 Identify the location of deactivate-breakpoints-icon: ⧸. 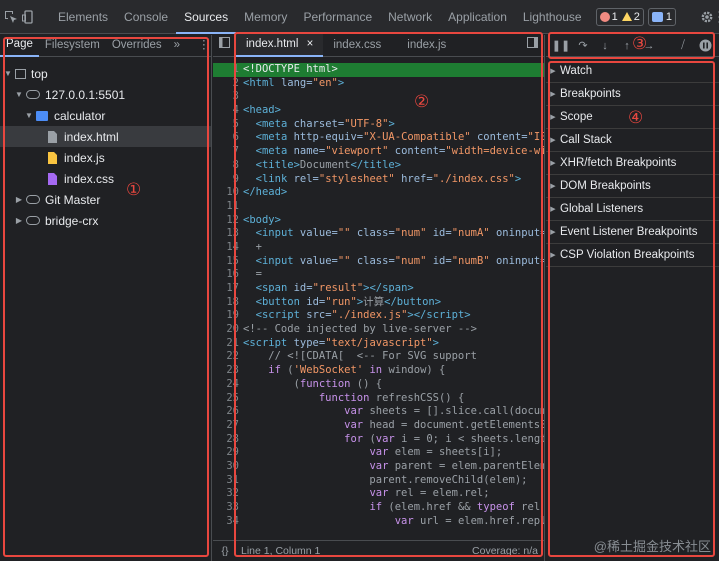
(683, 46).